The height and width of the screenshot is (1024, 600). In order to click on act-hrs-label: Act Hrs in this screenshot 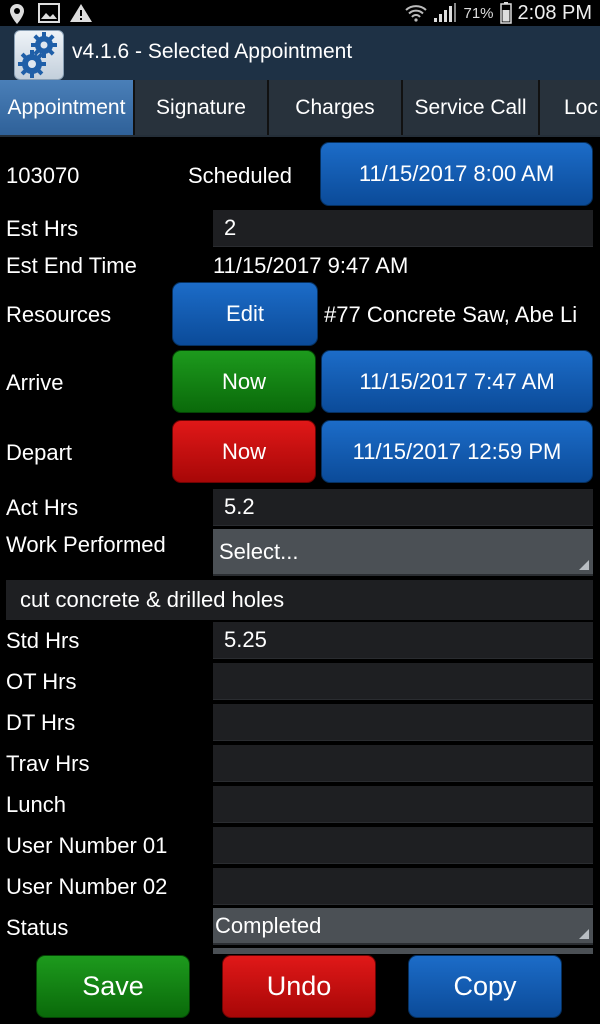, I will do `click(42, 507)`.